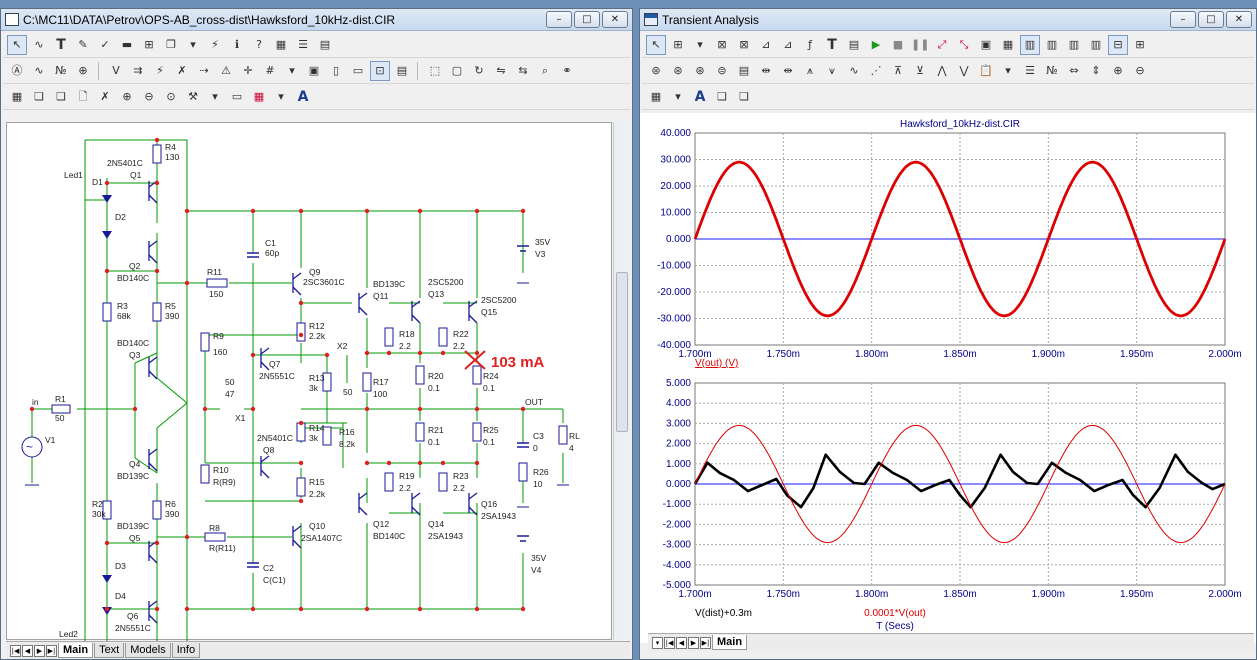 This screenshot has height=660, width=1257. I want to click on layout2-icon: ▥, so click(1052, 45).